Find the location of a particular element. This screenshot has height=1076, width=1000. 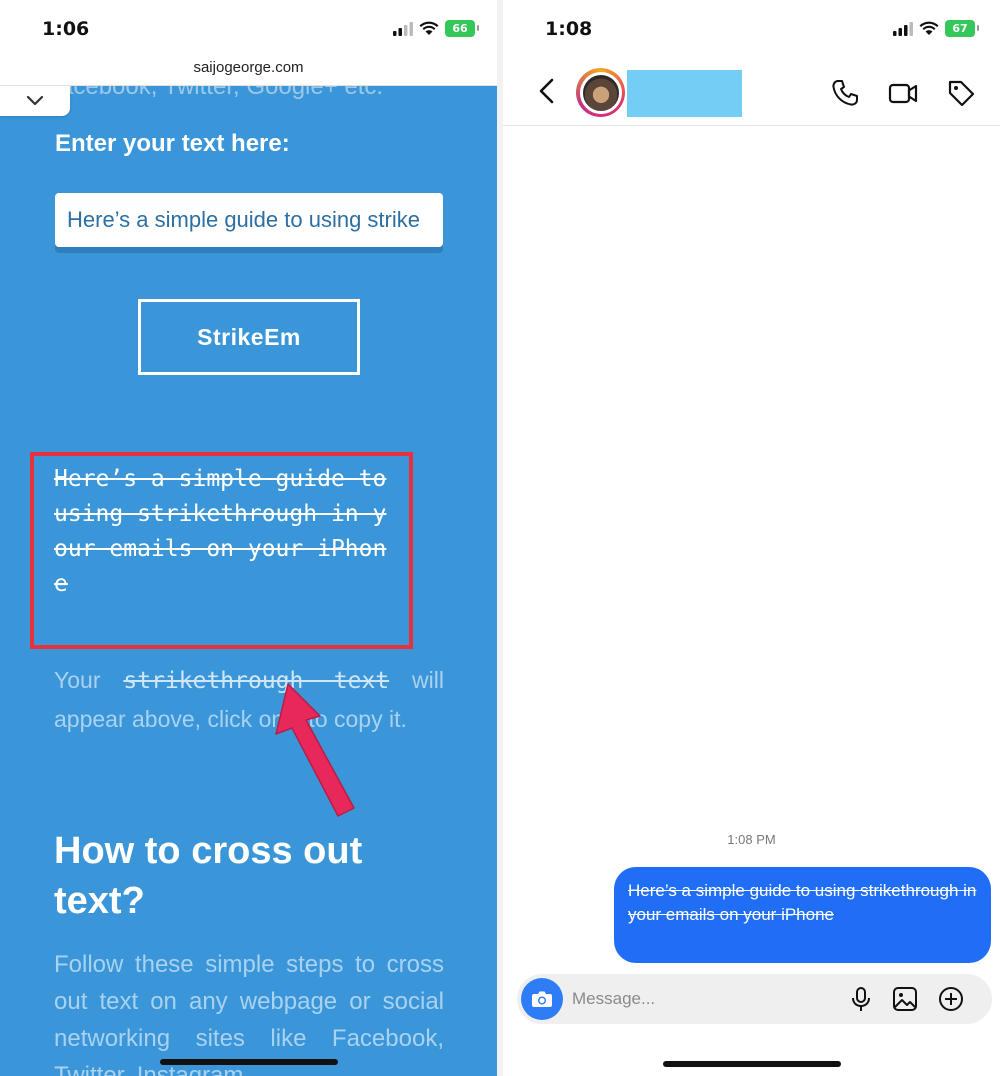

camera-button is located at coordinates (542, 999).